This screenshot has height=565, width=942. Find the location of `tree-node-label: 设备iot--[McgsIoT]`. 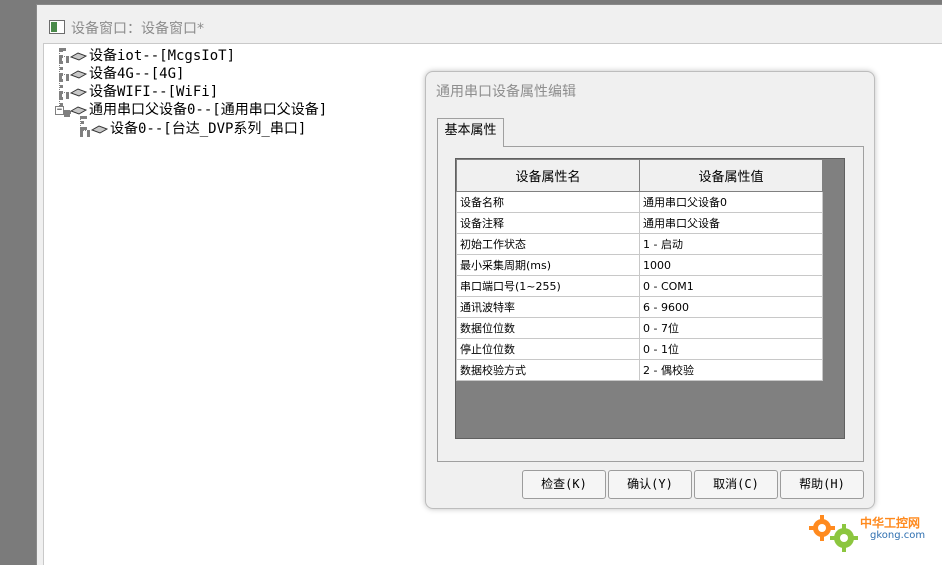

tree-node-label: 设备iot--[McgsIoT] is located at coordinates (162, 56).